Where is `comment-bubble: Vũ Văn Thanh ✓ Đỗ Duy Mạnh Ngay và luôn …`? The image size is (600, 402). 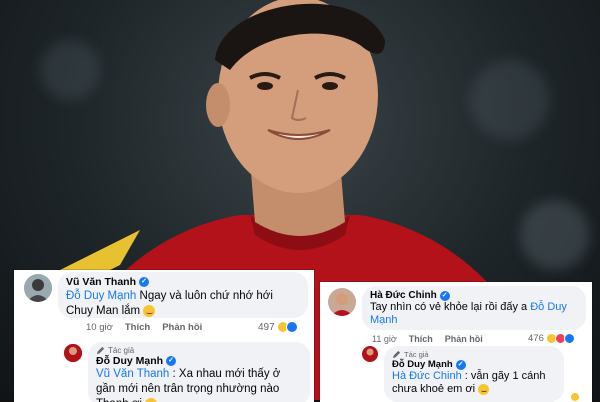 comment-bubble: Vũ Văn Thanh ✓ Đỗ Duy Mạnh Ngay và luôn … is located at coordinates (183, 295).